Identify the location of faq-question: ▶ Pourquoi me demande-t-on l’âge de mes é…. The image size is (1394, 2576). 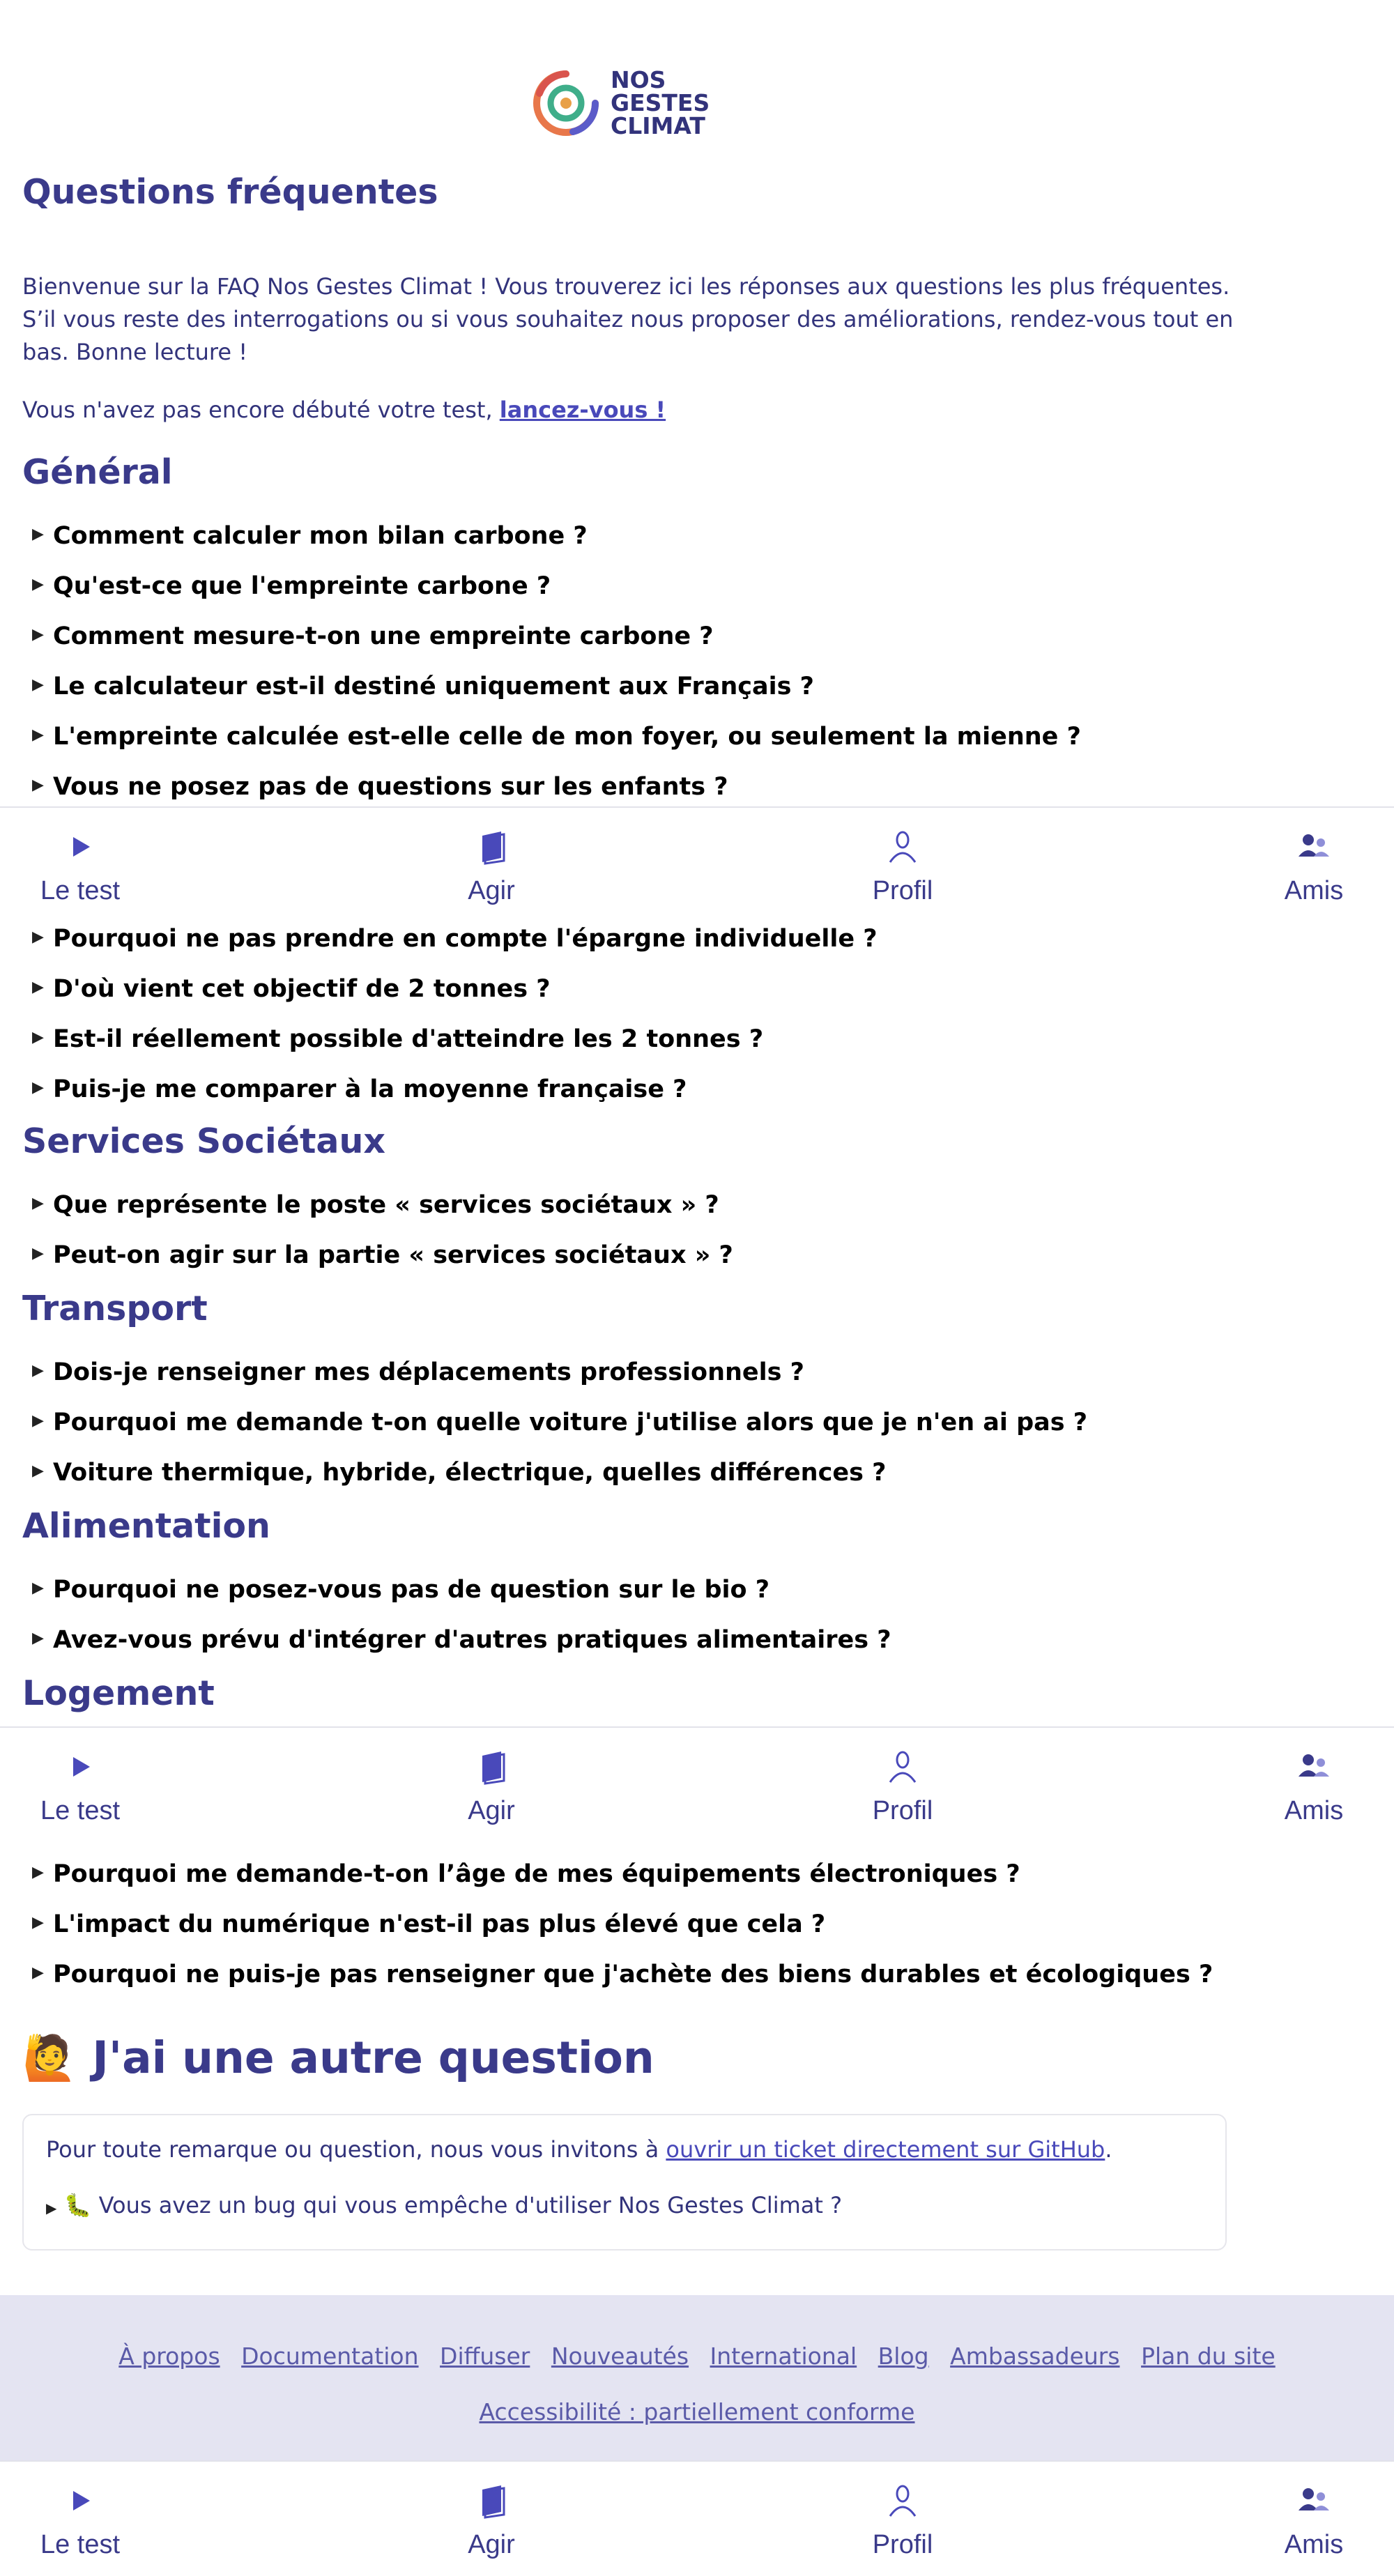
(526, 1875).